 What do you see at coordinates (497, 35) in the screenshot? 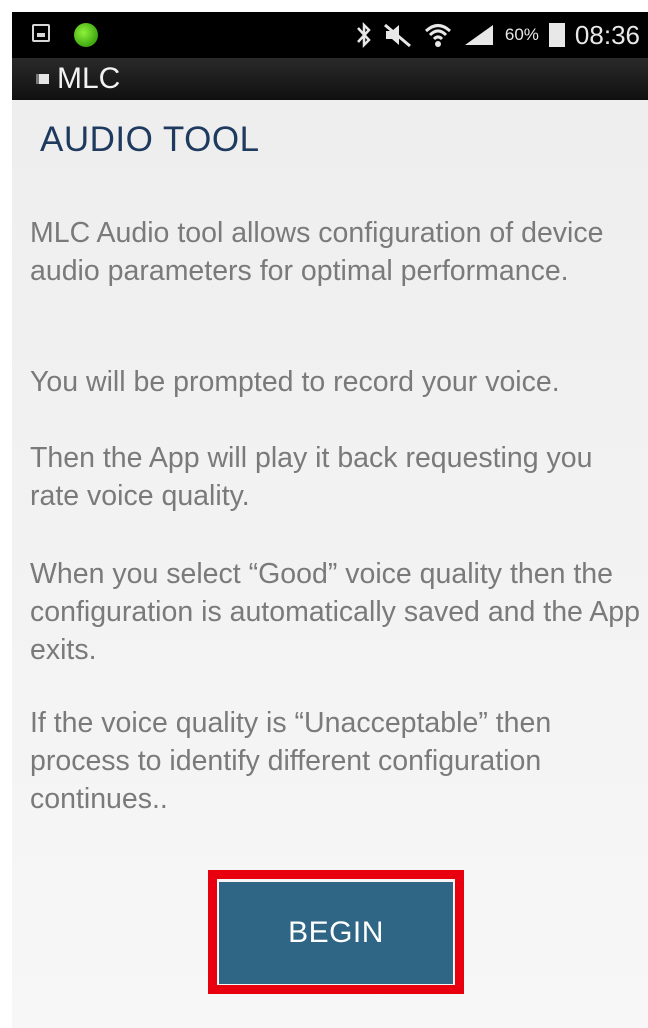
I see `status-icons: 60% 08:36` at bounding box center [497, 35].